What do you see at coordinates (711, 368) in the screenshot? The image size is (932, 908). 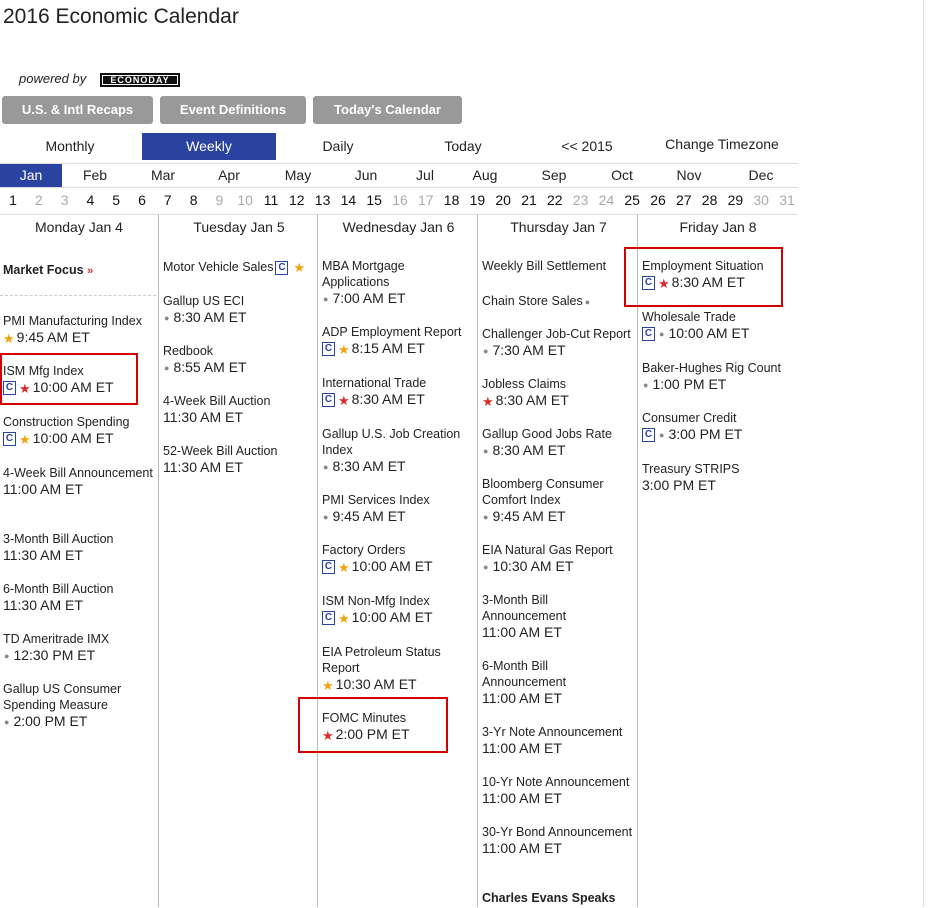 I see `event-name: Baker-Hughes Rig Count` at bounding box center [711, 368].